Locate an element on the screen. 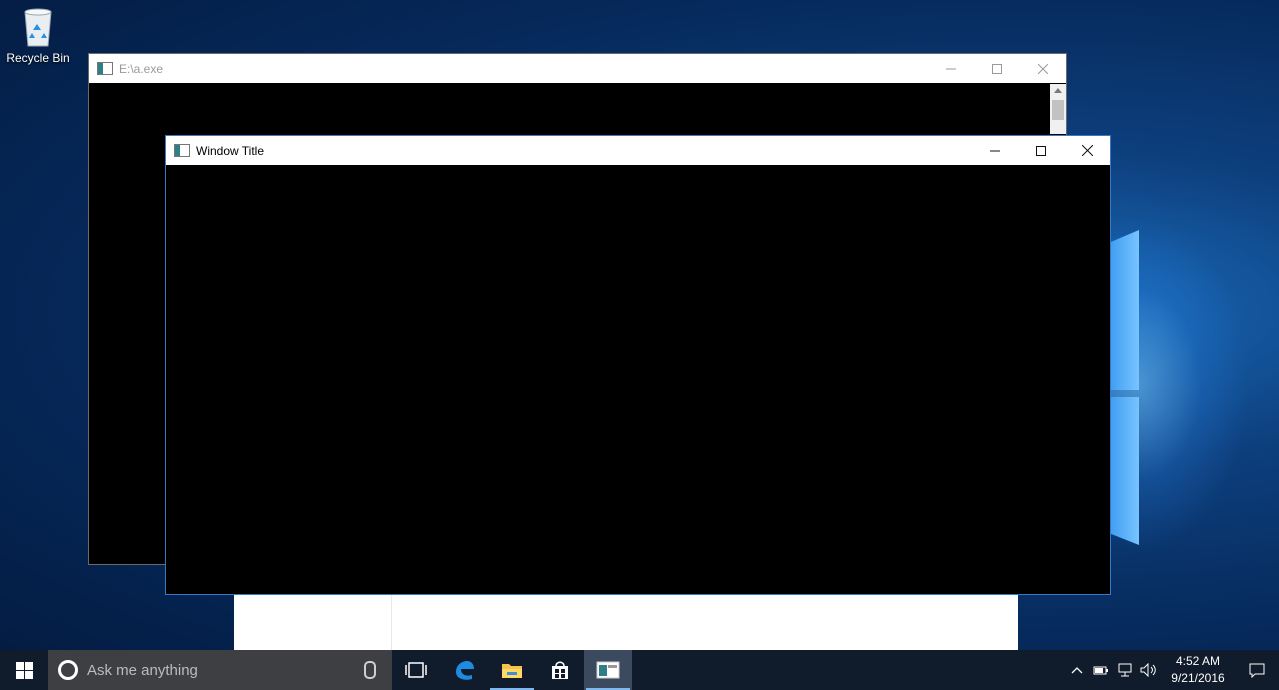 The height and width of the screenshot is (690, 1279). volume-icon is located at coordinates (1149, 670).